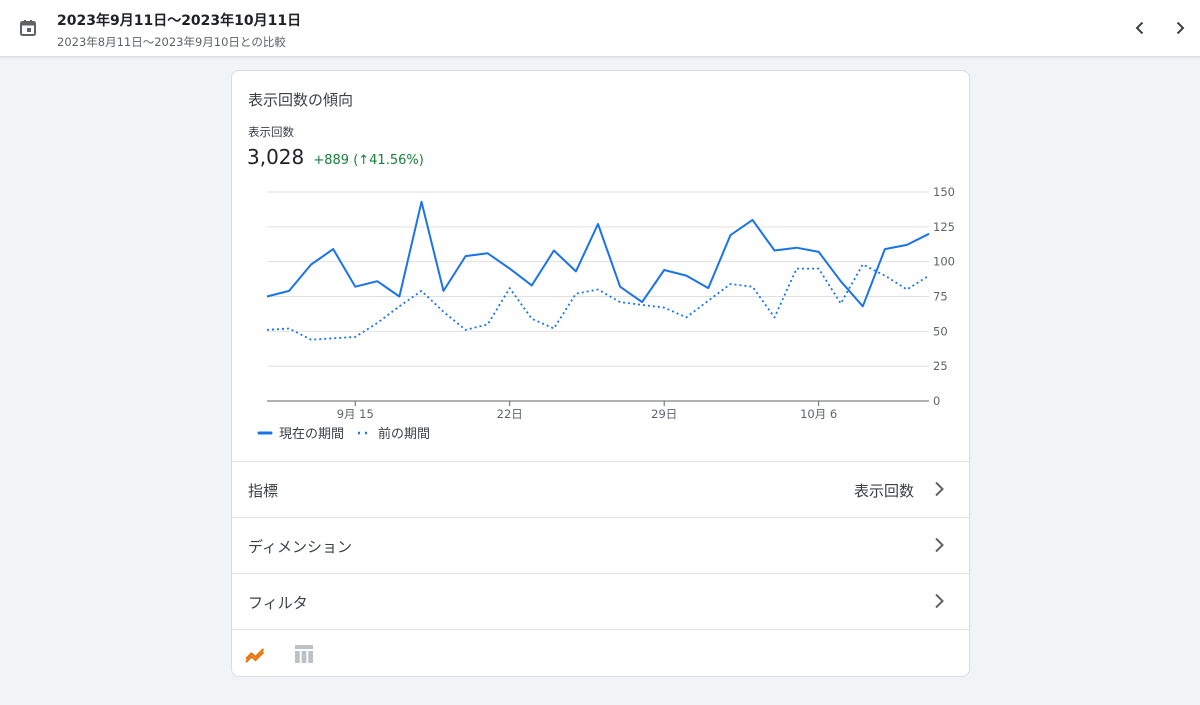 The width and height of the screenshot is (1200, 705). I want to click on metric-summary: 3,028 +889 (↑41.56%), so click(335, 157).